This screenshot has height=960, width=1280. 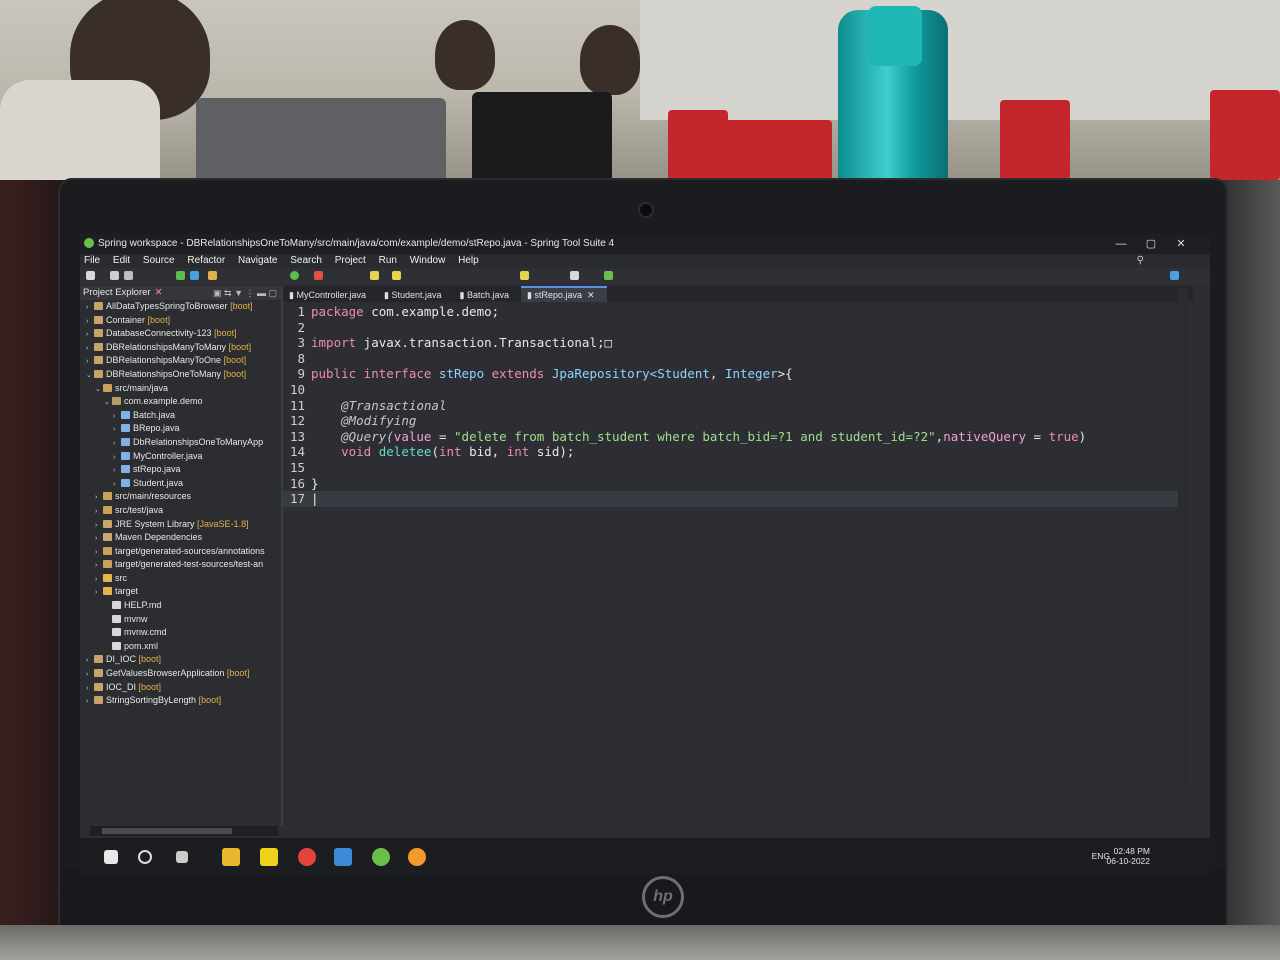 What do you see at coordinates (180, 402) in the screenshot?
I see `tree-item: ⌄ com.example.demo` at bounding box center [180, 402].